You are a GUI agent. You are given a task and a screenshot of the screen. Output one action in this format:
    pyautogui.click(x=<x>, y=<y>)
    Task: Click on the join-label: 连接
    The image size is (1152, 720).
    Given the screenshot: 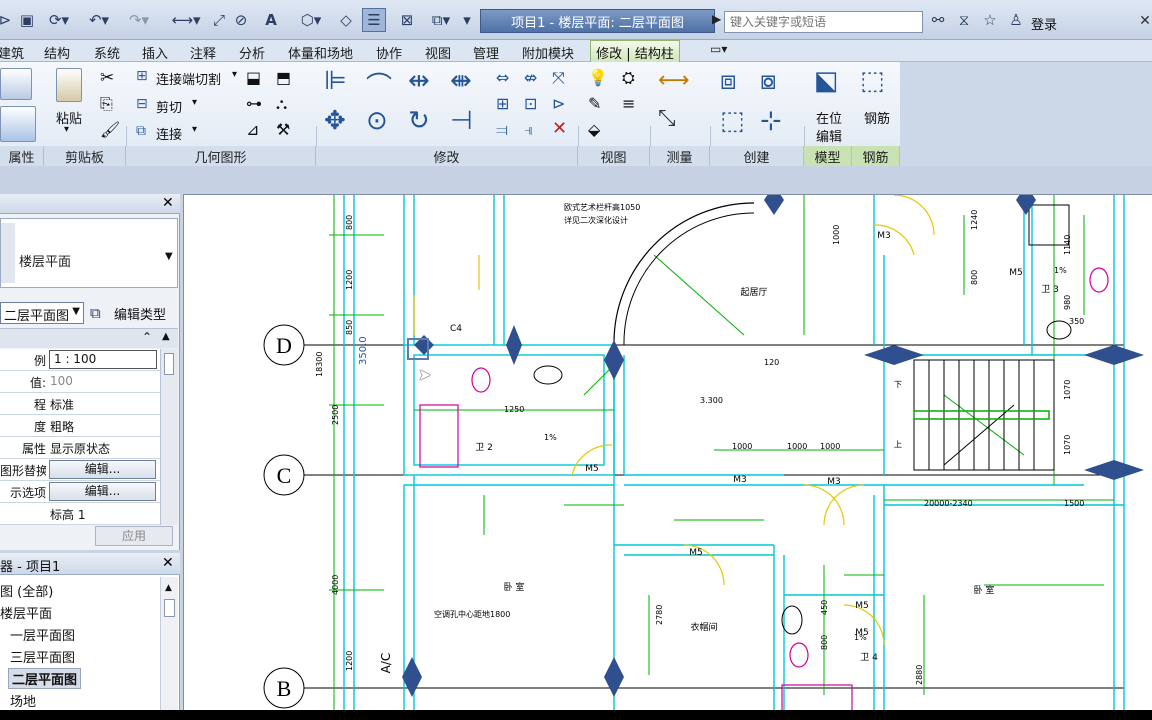 What is the action you would take?
    pyautogui.click(x=169, y=133)
    